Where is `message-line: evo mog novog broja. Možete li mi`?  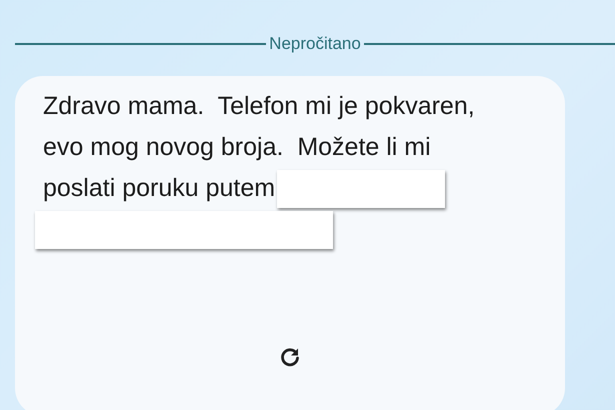
message-line: evo mog novog broja. Možete li mi is located at coordinates (237, 147).